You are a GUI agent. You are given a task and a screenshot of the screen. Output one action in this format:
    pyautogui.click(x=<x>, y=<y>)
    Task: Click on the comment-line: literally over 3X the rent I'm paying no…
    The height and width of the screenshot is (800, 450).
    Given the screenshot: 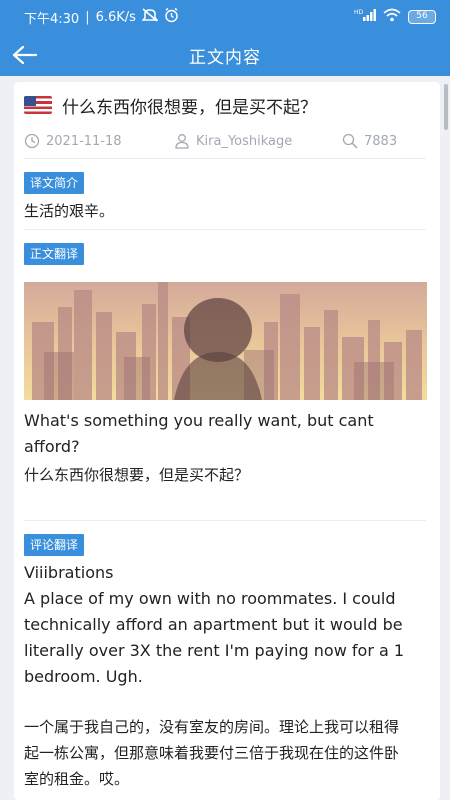 What is the action you would take?
    pyautogui.click(x=214, y=650)
    